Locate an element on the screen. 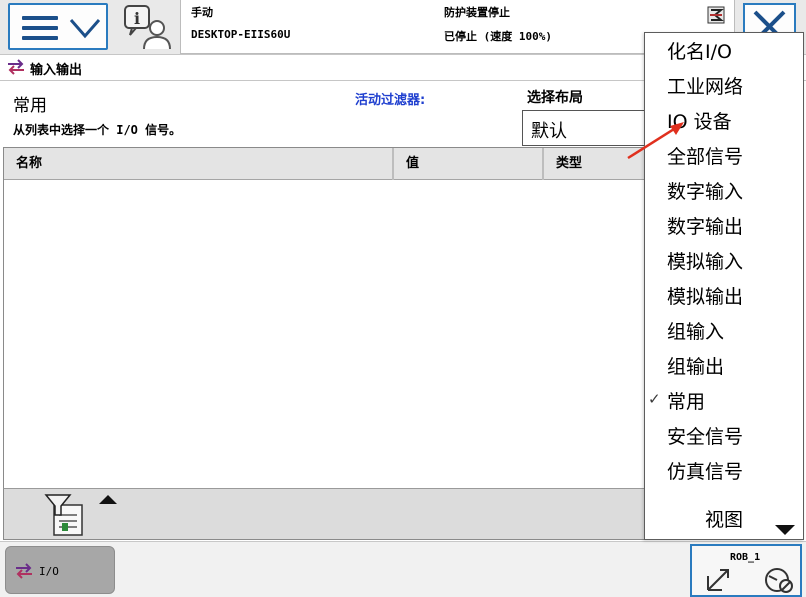 The width and height of the screenshot is (806, 597). menu-item-label: 组输出 is located at coordinates (696, 367).